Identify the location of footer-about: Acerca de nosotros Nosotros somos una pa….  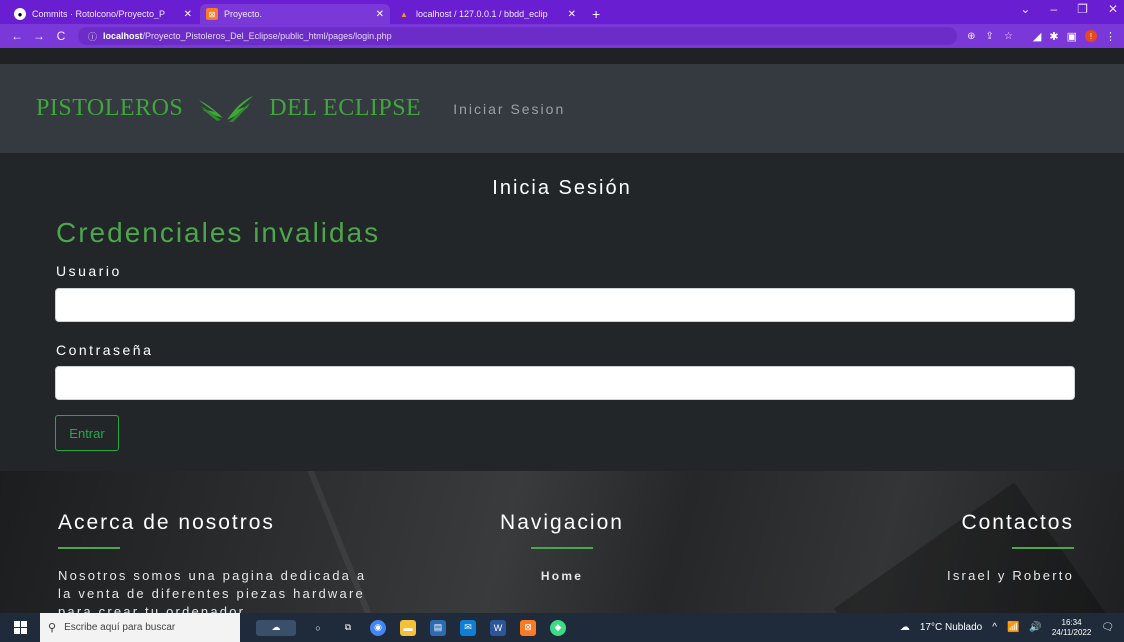
(218, 562).